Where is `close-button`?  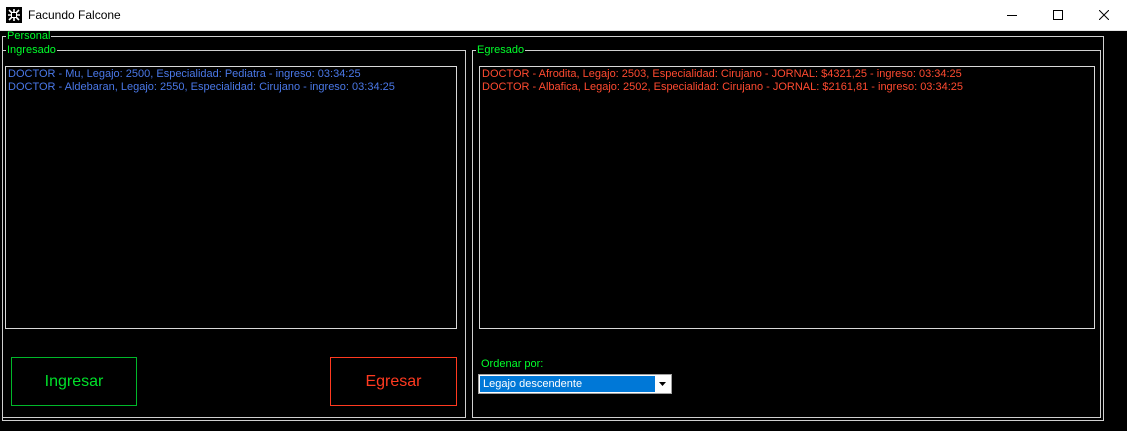 close-button is located at coordinates (1104, 15).